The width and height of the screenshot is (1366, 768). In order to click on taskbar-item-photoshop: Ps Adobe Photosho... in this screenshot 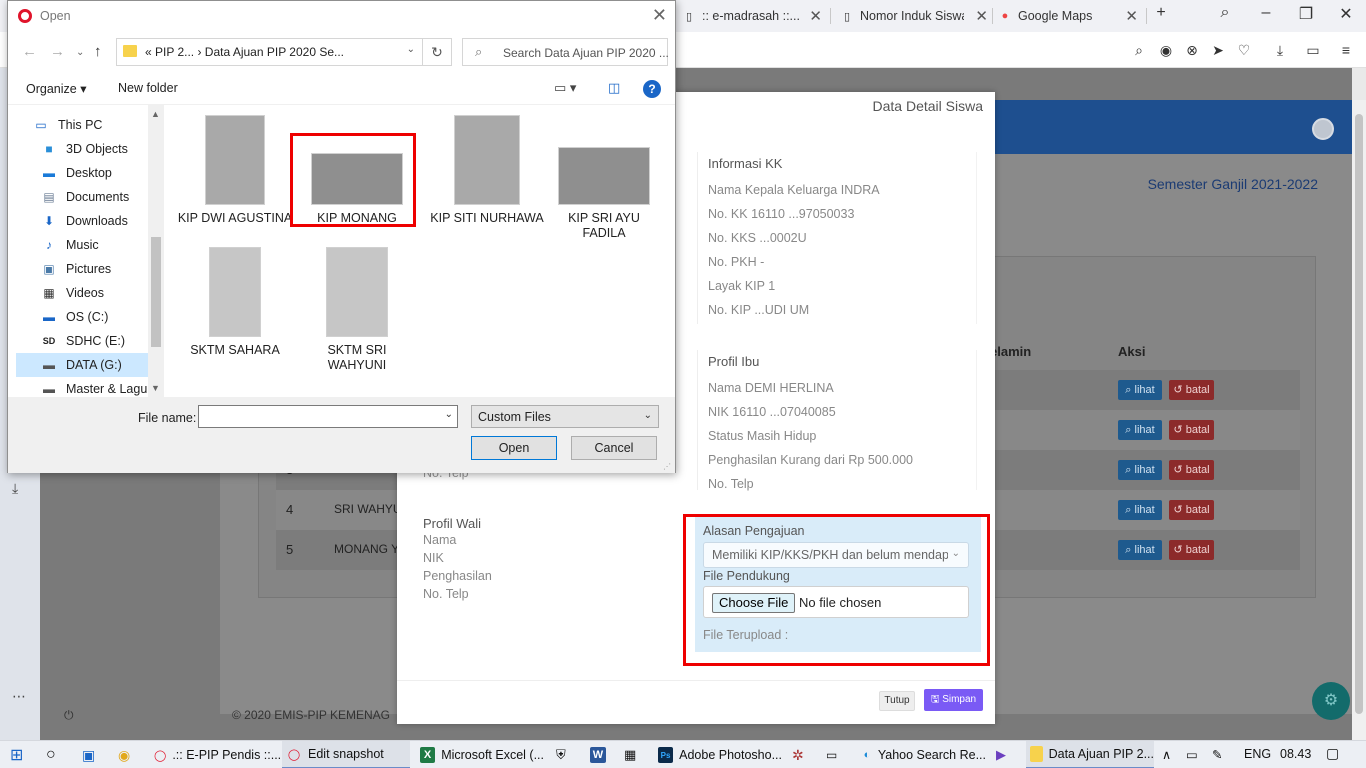, I will do `click(718, 754)`.